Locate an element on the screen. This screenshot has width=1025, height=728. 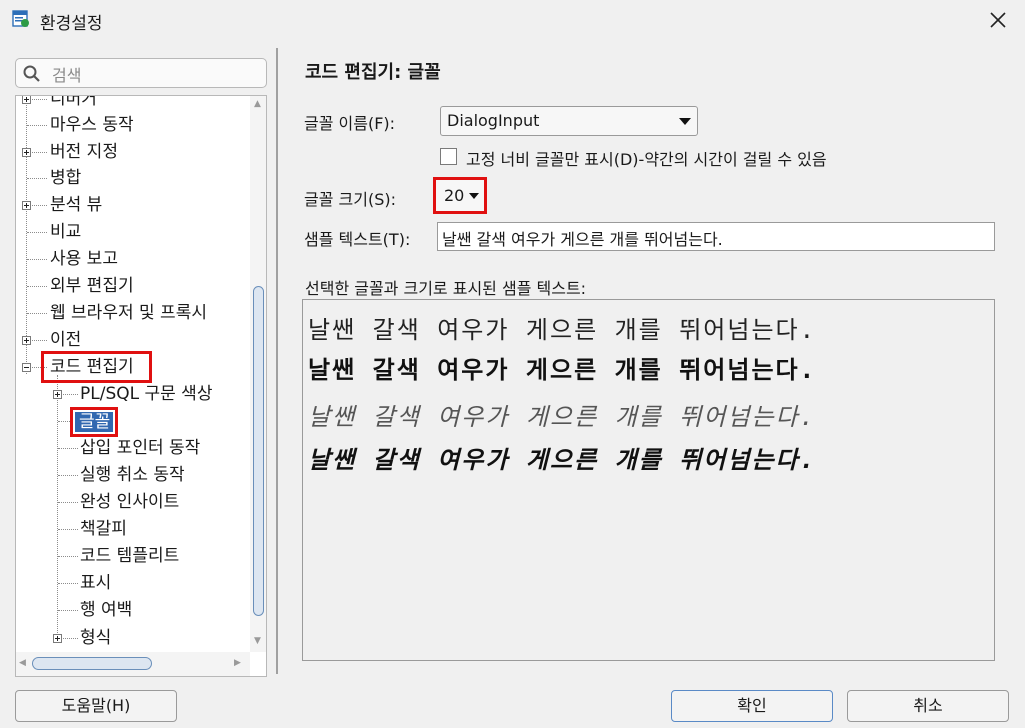
search-input: 검색 is located at coordinates (141, 73).